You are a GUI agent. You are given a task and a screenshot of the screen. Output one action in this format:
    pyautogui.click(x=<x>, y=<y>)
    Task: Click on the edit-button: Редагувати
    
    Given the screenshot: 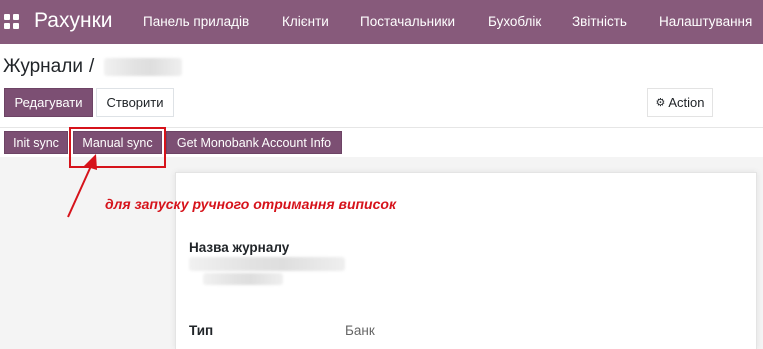 What is the action you would take?
    pyautogui.click(x=48, y=102)
    